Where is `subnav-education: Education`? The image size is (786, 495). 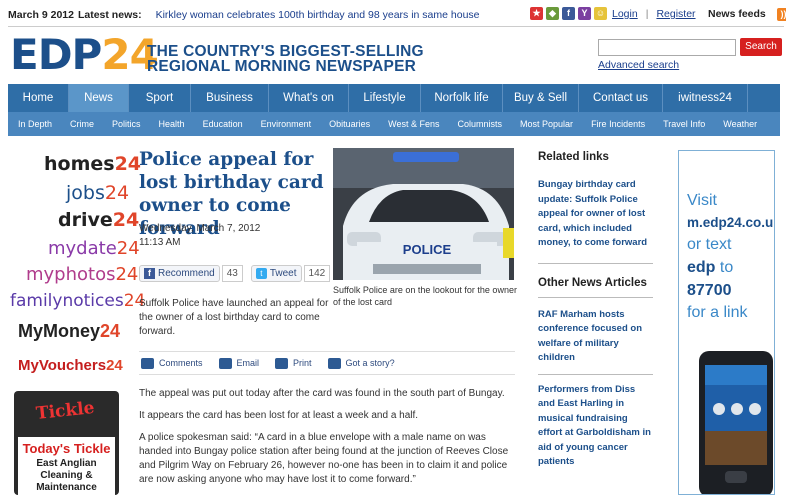
subnav-education: Education is located at coordinates (223, 124).